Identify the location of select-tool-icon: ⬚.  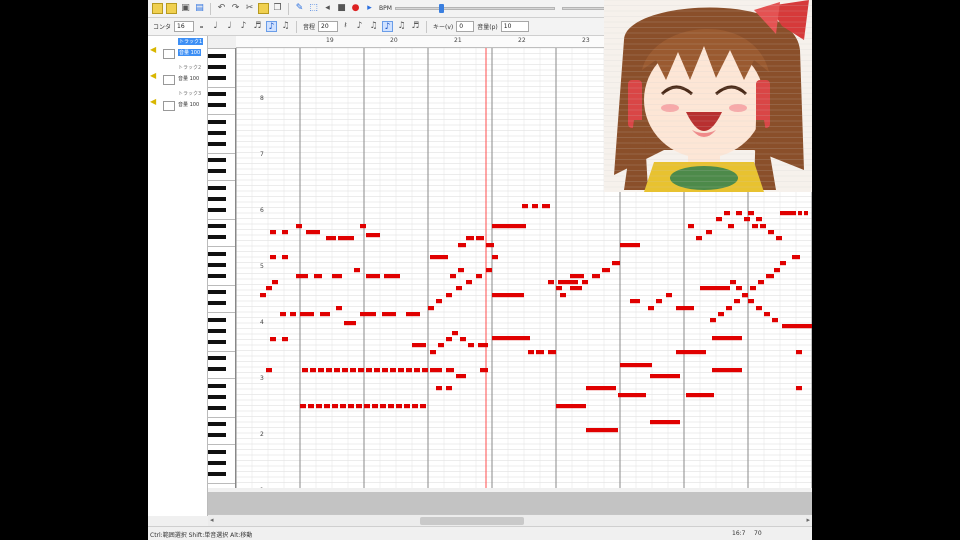
(313, 8).